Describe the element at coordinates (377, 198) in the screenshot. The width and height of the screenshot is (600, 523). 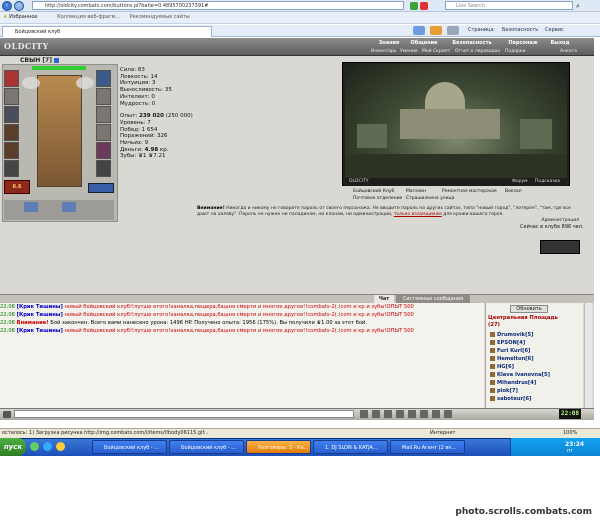
I see `link-post-office: Почтовое отделение` at that location.